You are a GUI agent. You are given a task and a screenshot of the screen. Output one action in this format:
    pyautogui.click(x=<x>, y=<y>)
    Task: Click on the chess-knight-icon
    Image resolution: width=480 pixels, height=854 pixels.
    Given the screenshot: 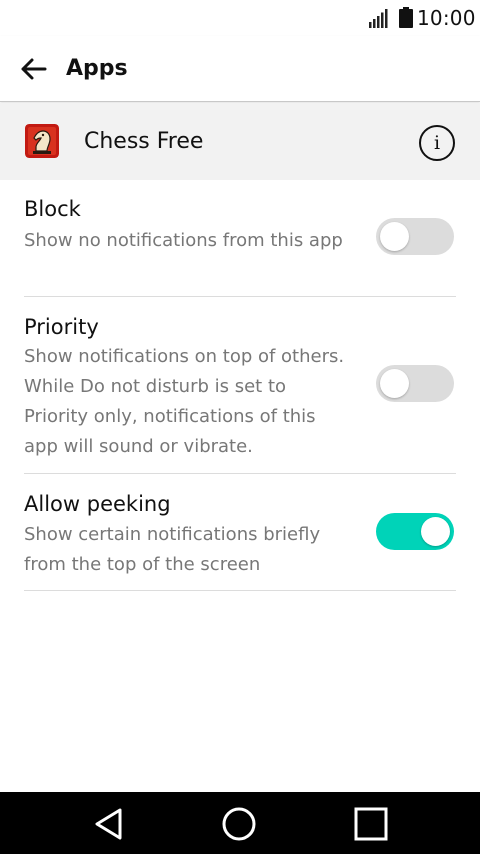 What is the action you would take?
    pyautogui.click(x=42, y=141)
    